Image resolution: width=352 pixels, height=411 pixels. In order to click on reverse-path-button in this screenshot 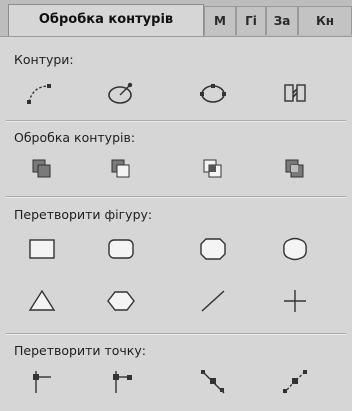, I will do `click(295, 93)`.